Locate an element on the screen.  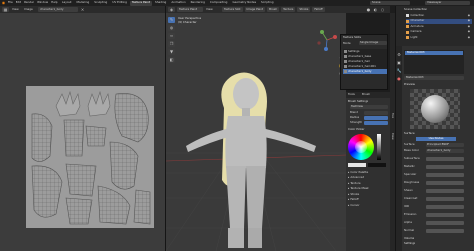
navigation-gizmo is located at coordinates (327, 40).